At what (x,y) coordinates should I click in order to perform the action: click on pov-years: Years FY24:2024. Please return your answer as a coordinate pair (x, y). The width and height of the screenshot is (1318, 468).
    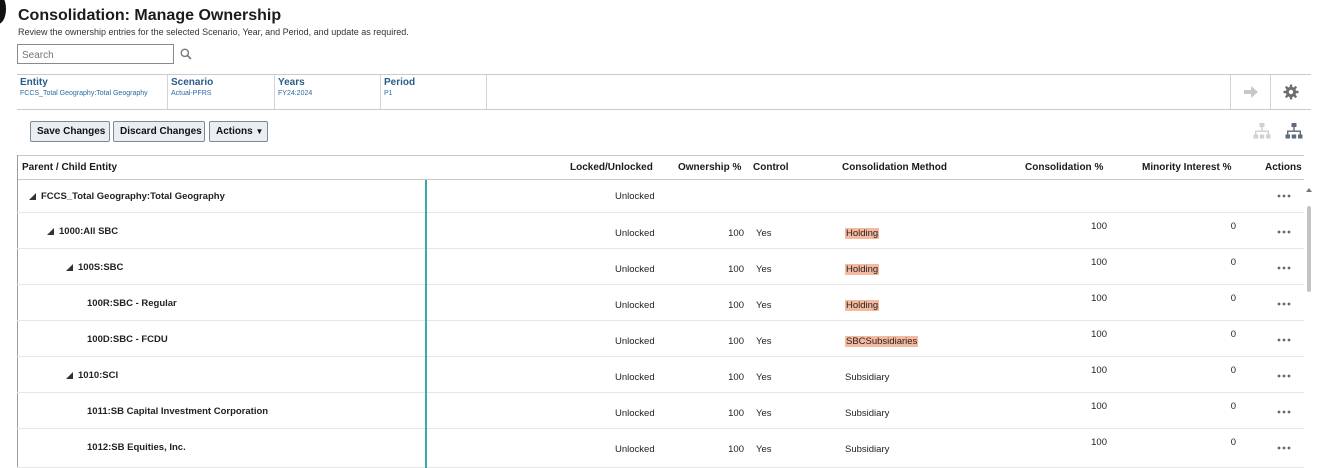
    Looking at the image, I should click on (328, 92).